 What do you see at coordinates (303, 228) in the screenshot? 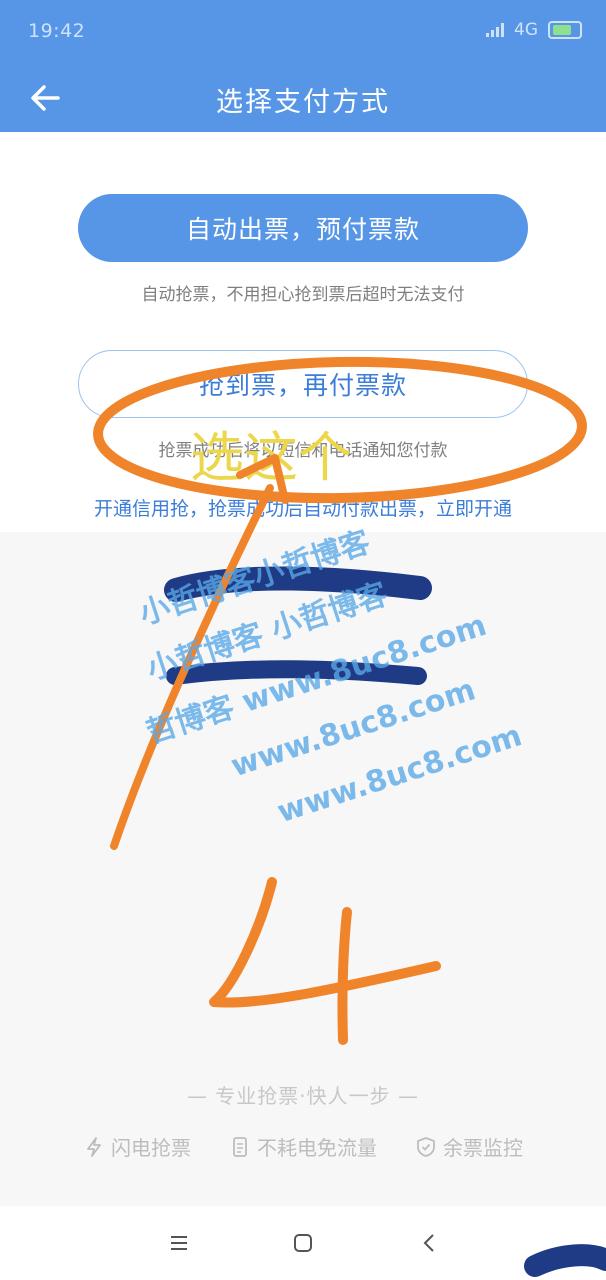
I see `auto-issue-prepay-button: 自动出票，预付票款` at bounding box center [303, 228].